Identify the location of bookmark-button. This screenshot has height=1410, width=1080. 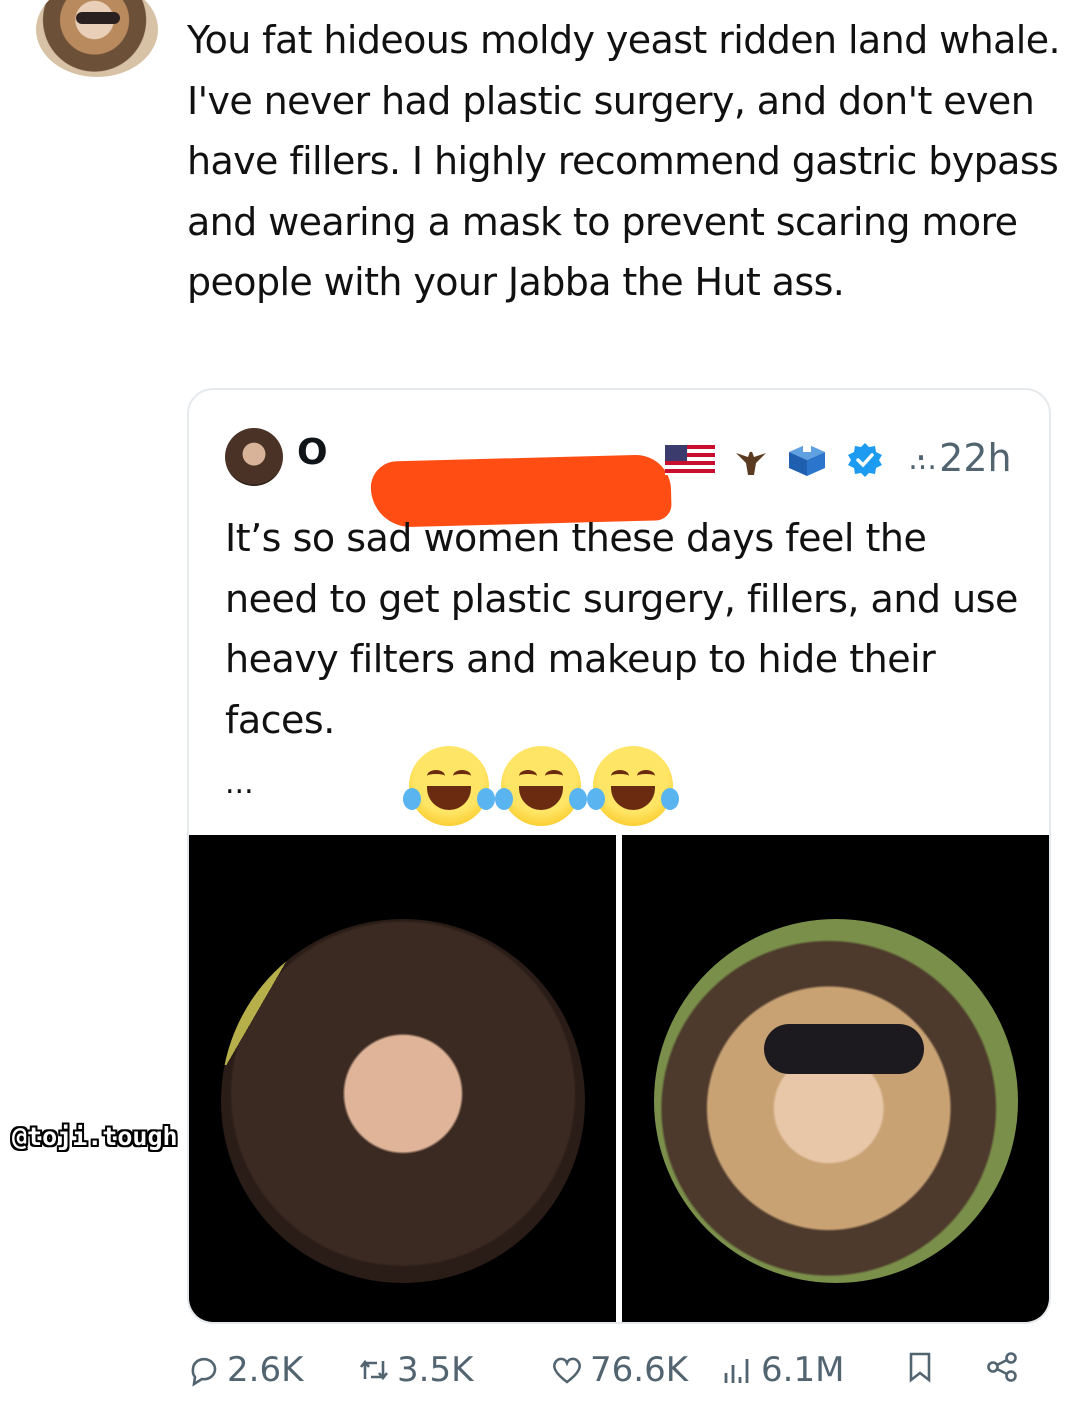
(920, 1367).